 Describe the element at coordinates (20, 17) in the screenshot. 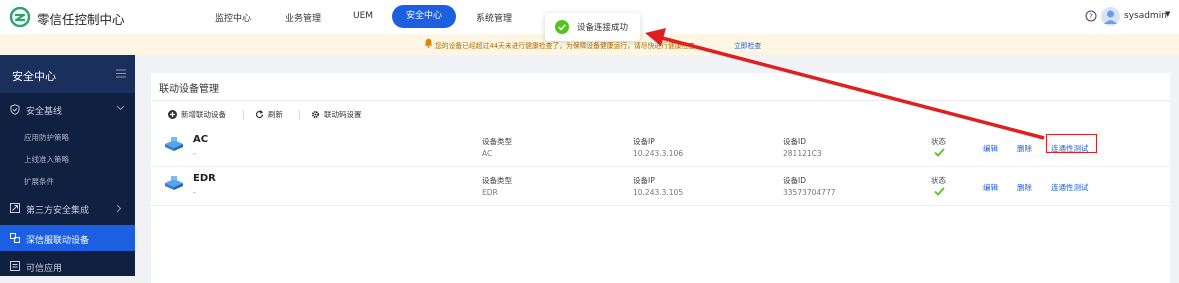

I see `logo-icon` at that location.